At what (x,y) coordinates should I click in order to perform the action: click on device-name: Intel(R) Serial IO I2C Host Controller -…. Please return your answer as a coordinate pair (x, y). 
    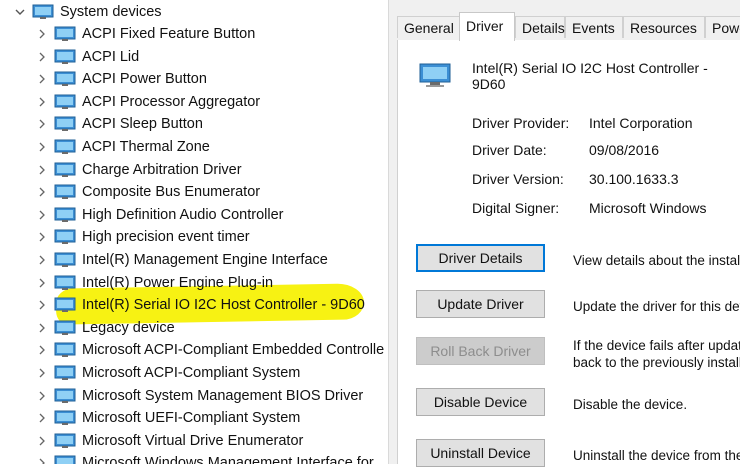
    Looking at the image, I should click on (590, 76).